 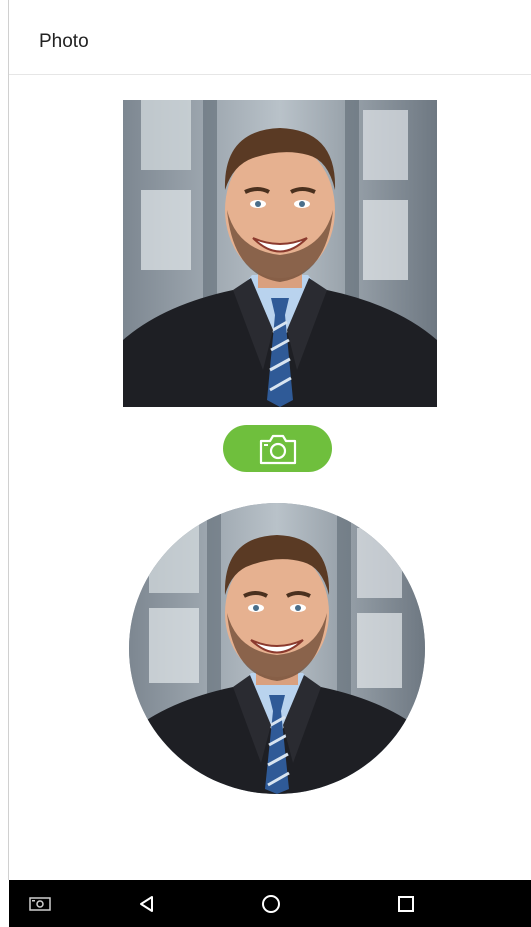 What do you see at coordinates (64, 41) in the screenshot?
I see `page-title: Photo` at bounding box center [64, 41].